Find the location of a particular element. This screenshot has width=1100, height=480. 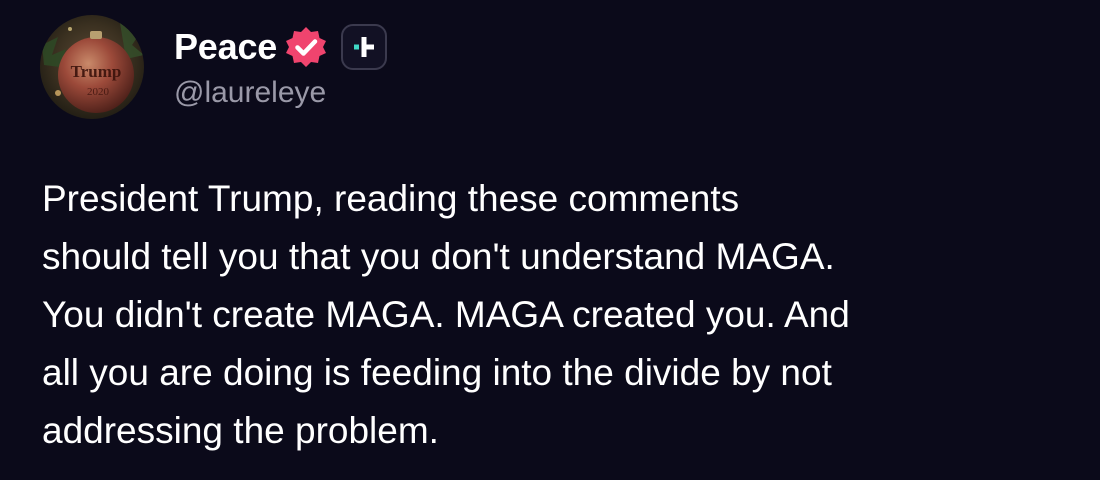

trump-ornament-avatar-icon: Trump 2020 is located at coordinates (92, 67).